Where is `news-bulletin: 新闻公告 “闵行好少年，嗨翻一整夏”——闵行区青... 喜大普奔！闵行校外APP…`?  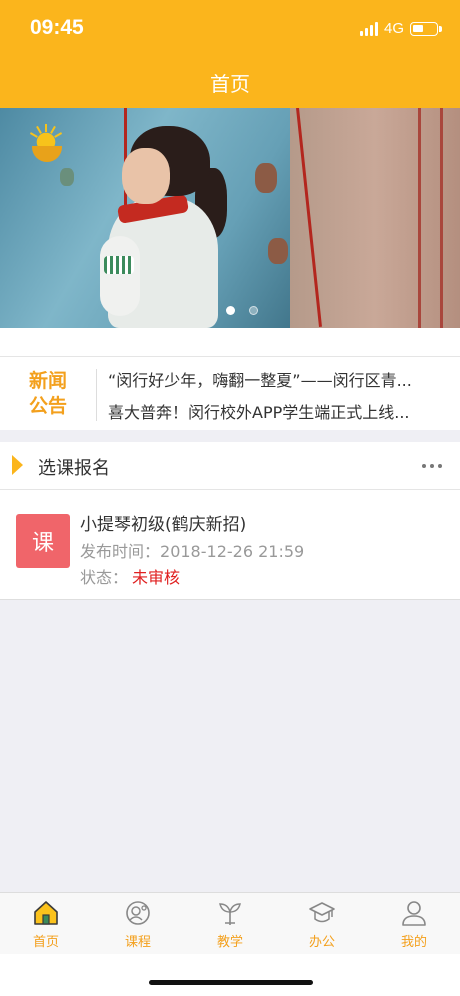
news-bulletin: 新闻公告 “闵行好少年，嗨翻一整夏”——闵行区青... 喜大普奔！闵行校外APP… is located at coordinates (230, 393).